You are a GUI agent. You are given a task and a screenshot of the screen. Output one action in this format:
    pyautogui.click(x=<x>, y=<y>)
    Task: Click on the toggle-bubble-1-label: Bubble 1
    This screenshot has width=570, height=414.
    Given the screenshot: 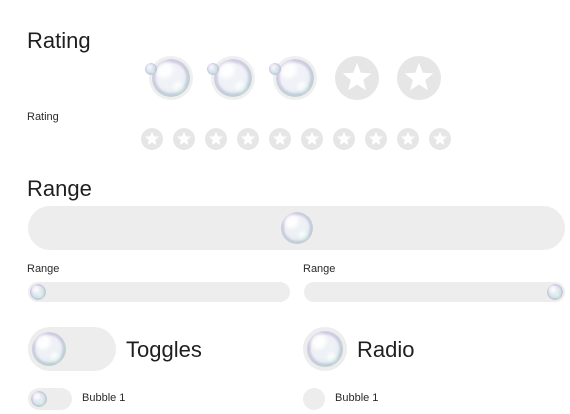 What is the action you would take?
    pyautogui.click(x=104, y=398)
    